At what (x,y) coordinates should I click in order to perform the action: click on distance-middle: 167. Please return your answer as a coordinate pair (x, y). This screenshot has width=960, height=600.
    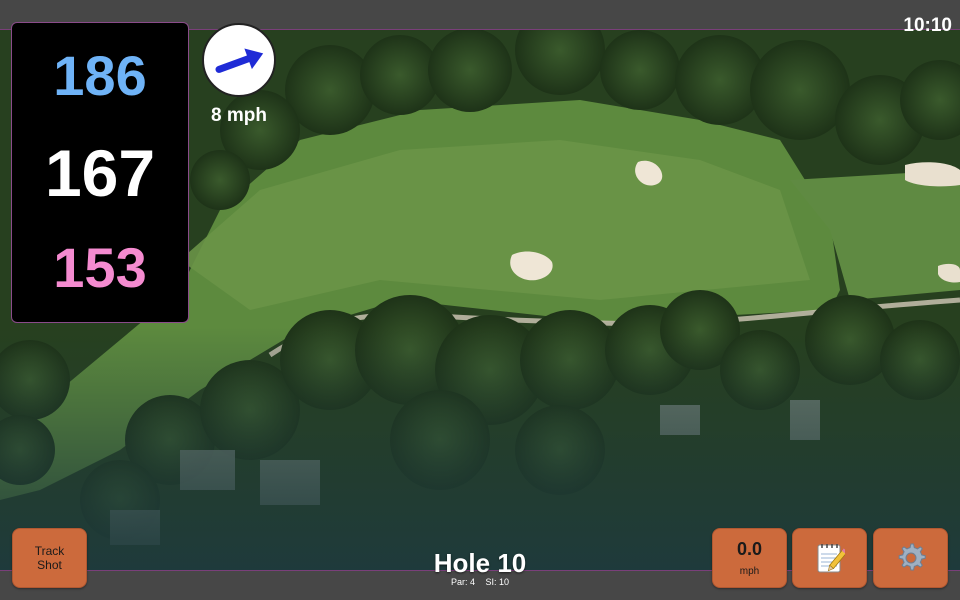
    Looking at the image, I should click on (100, 173).